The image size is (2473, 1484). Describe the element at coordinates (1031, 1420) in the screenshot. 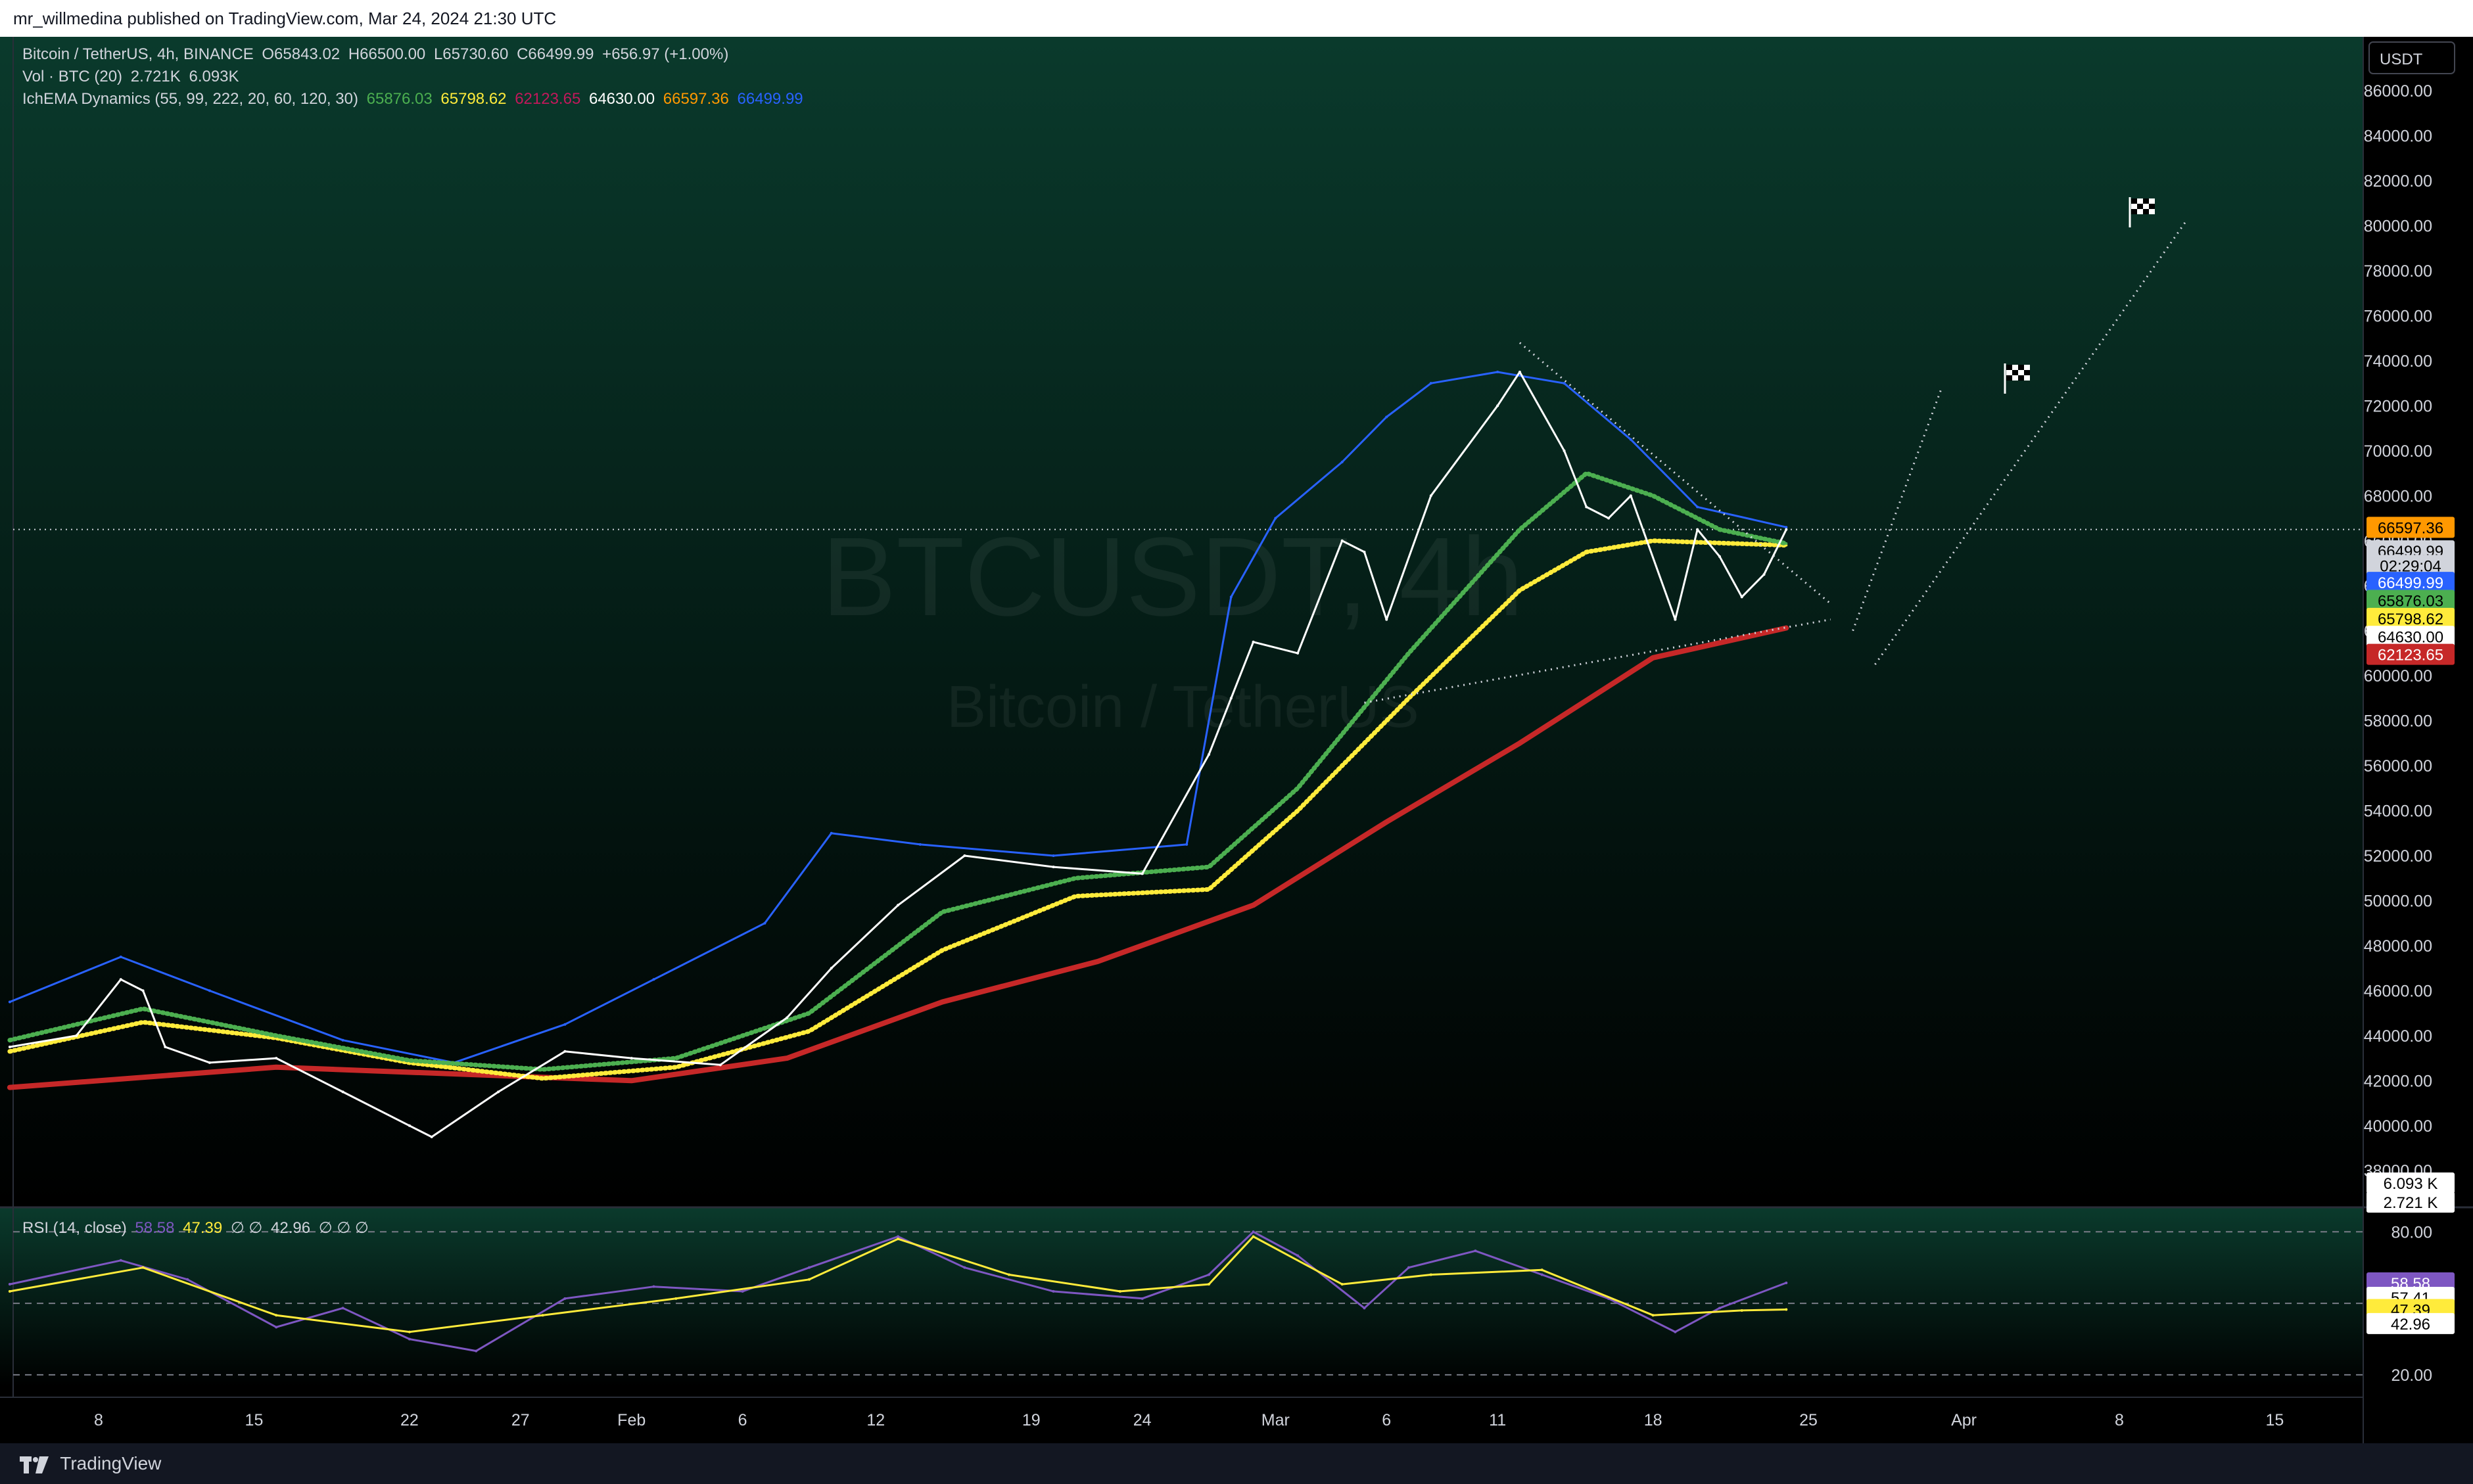

I see `time-tick-label: 19` at that location.